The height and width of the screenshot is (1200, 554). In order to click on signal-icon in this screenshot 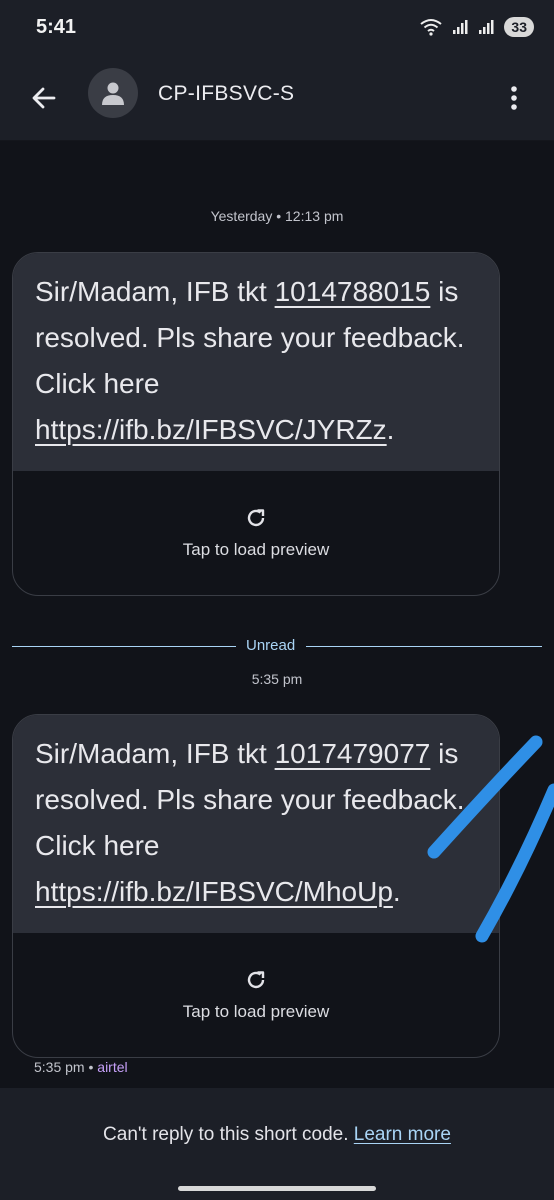, I will do `click(460, 27)`.